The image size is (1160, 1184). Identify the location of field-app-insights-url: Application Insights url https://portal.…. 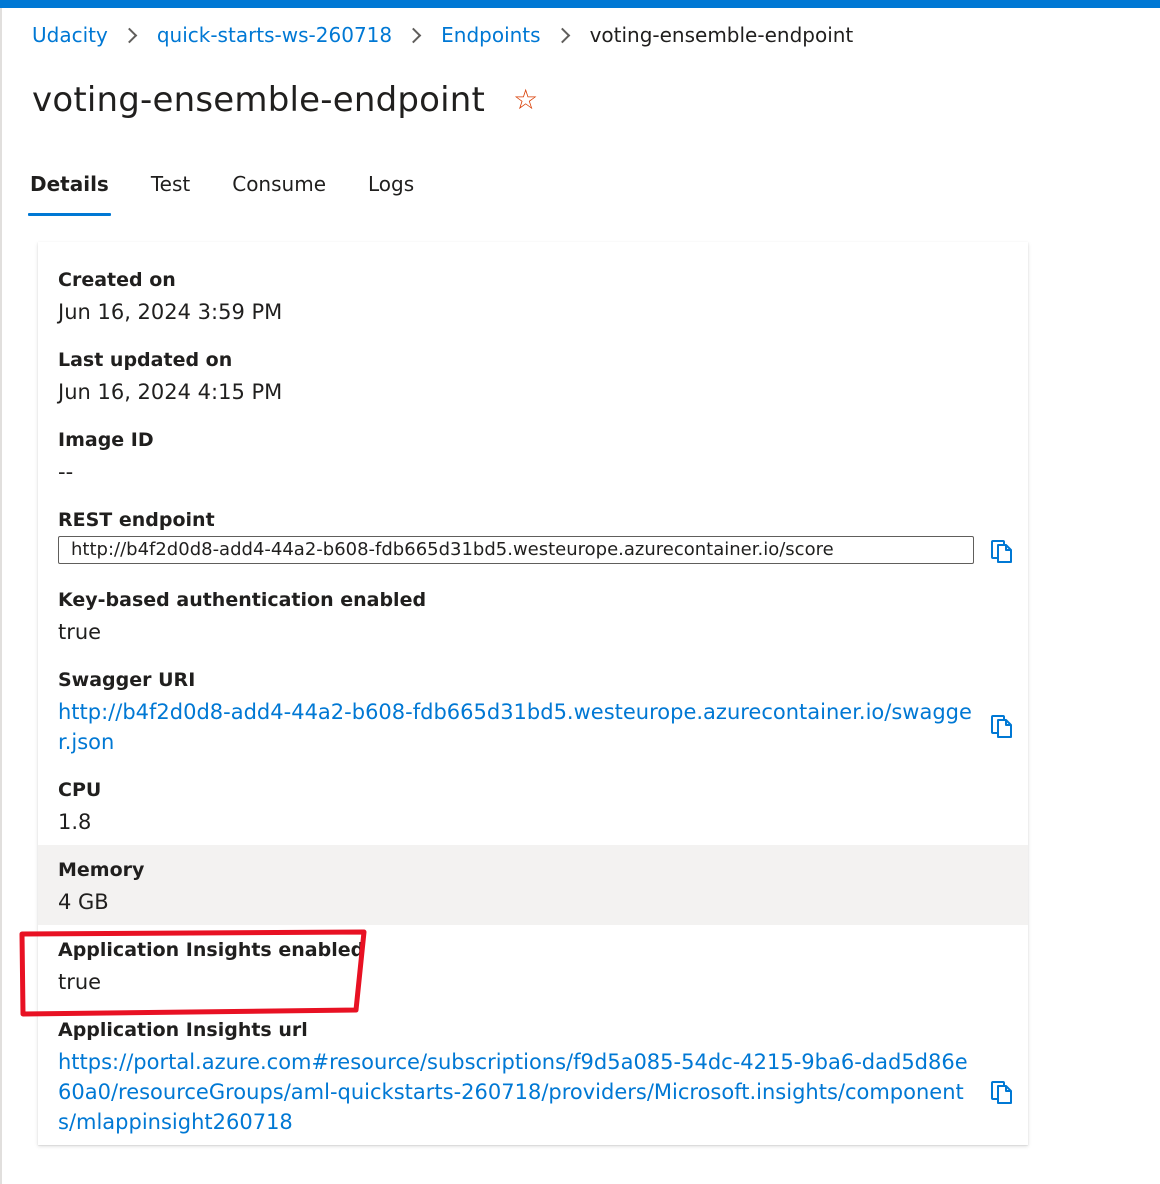
(533, 1076).